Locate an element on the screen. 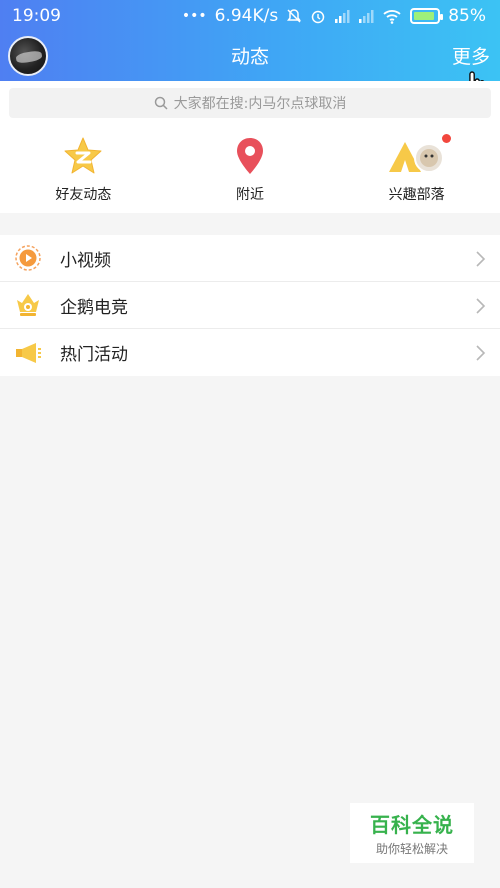 Image resolution: width=500 pixels, height=888 pixels. list-item-hot-events: 热门活动 is located at coordinates (250, 352).